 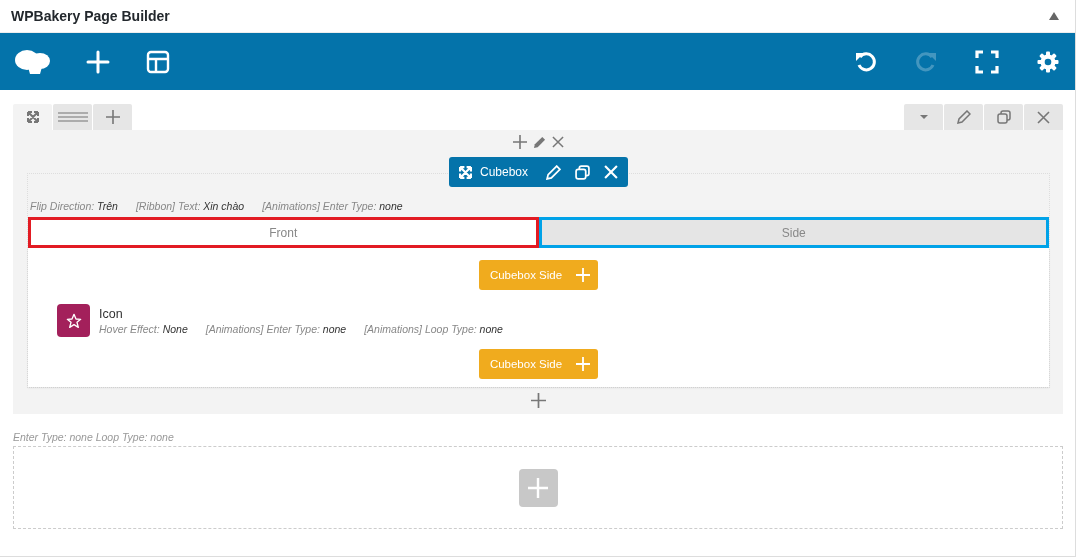 What do you see at coordinates (175, 328) in the screenshot?
I see `param-value: None` at bounding box center [175, 328].